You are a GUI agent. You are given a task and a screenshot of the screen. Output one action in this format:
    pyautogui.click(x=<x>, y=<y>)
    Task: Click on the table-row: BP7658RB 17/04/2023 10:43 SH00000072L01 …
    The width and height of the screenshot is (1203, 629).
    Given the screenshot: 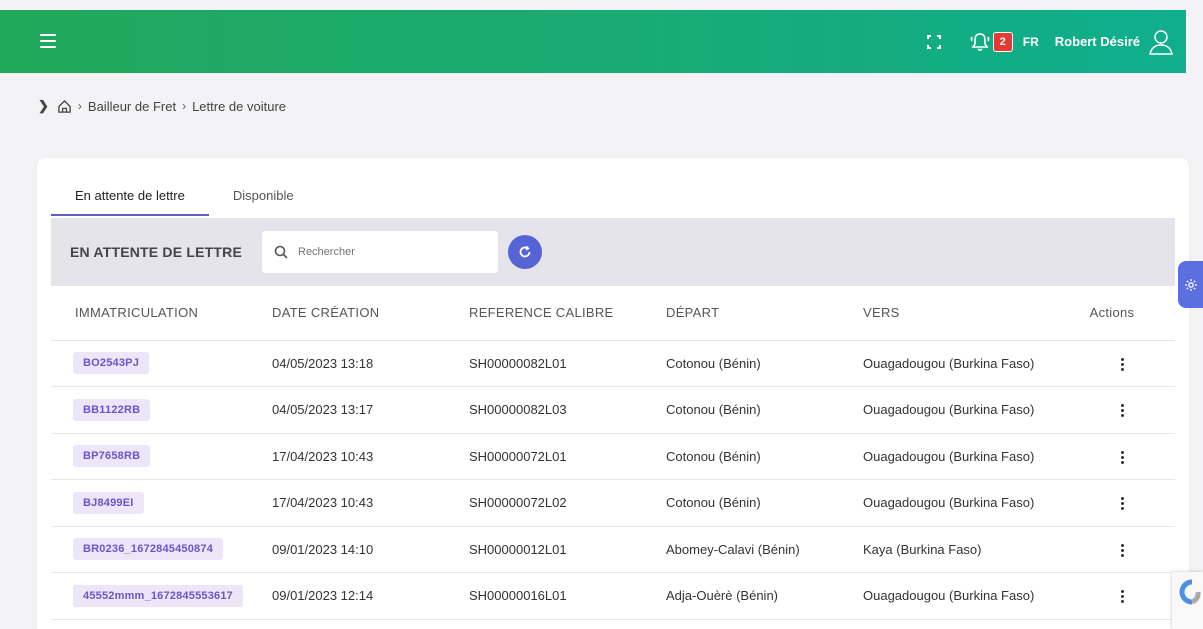 What is the action you would take?
    pyautogui.click(x=613, y=456)
    